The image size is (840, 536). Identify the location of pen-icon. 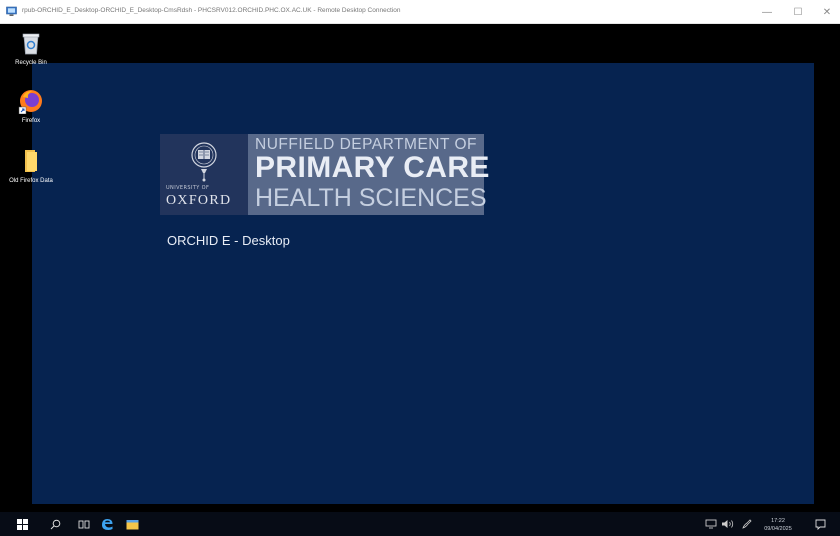
(747, 524).